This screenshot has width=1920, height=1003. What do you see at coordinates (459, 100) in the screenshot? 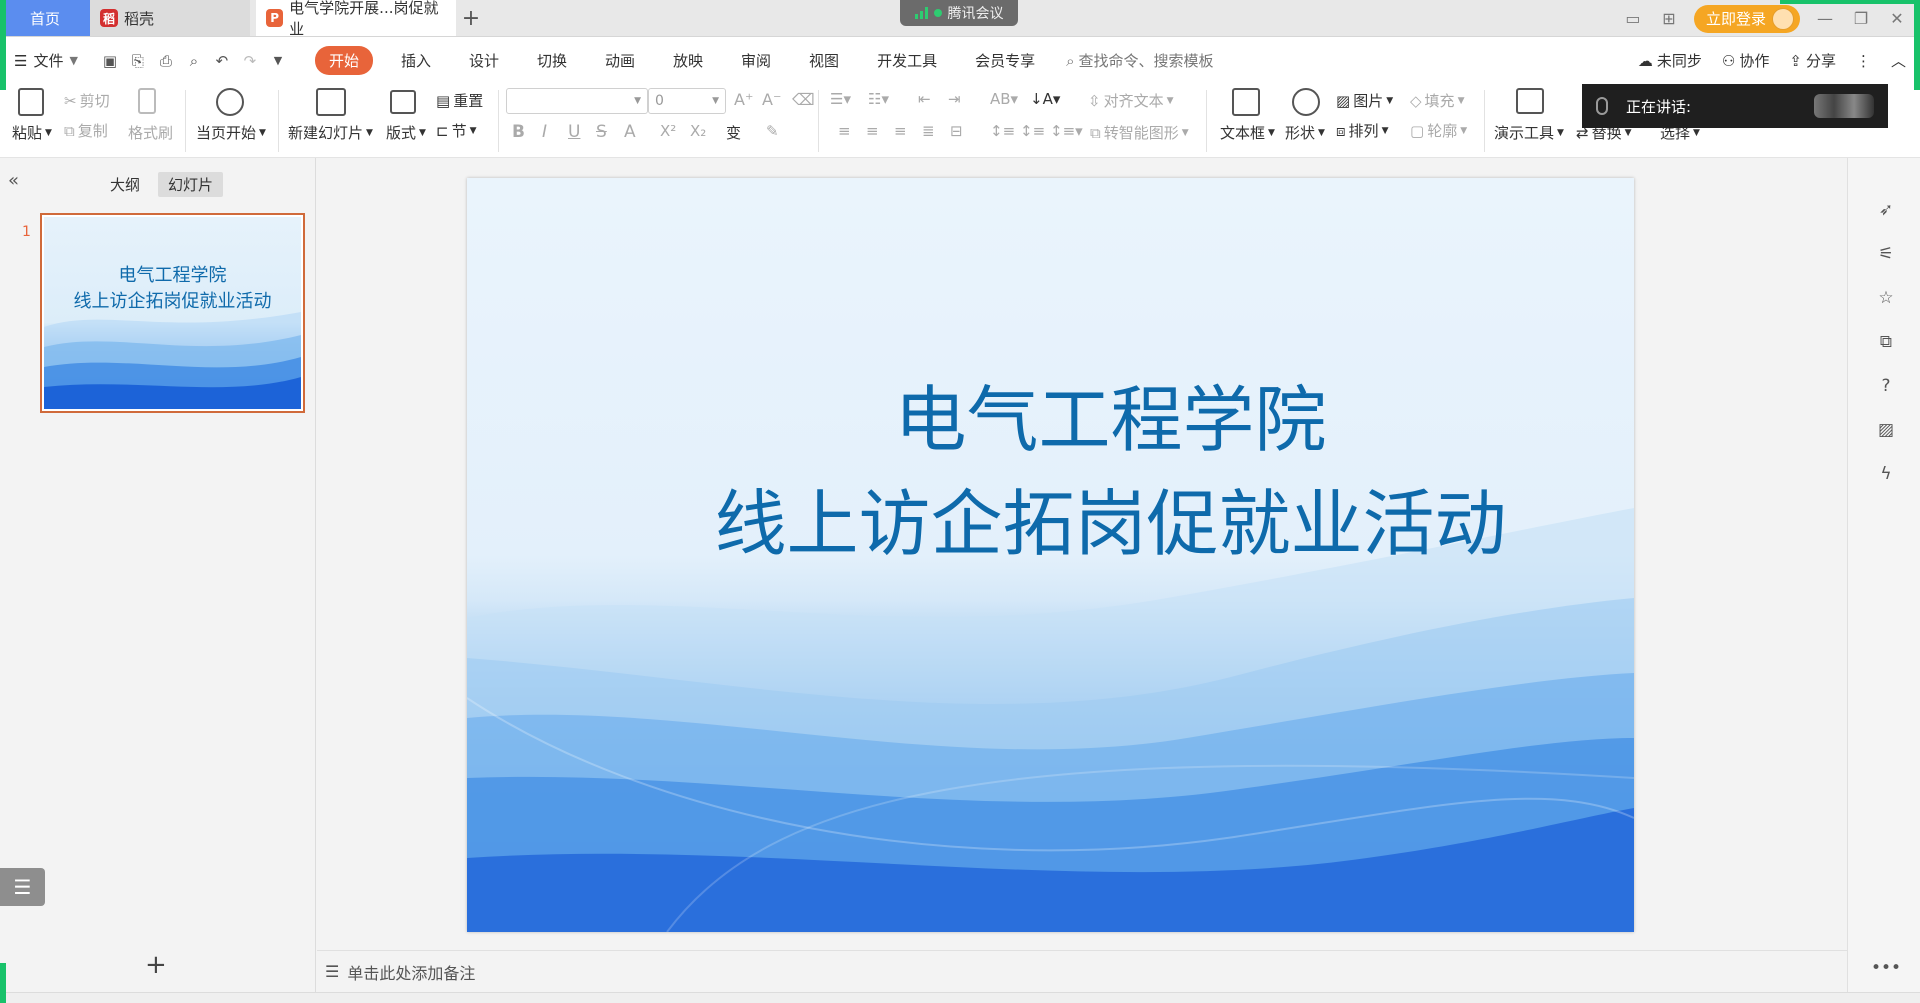
I see `reset-button: ▤ 重置` at bounding box center [459, 100].